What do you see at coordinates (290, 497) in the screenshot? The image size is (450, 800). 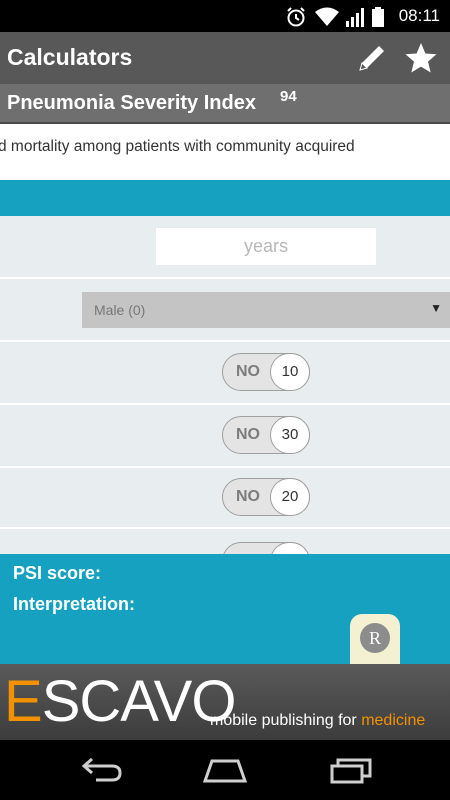 I see `toggle-points: 20` at bounding box center [290, 497].